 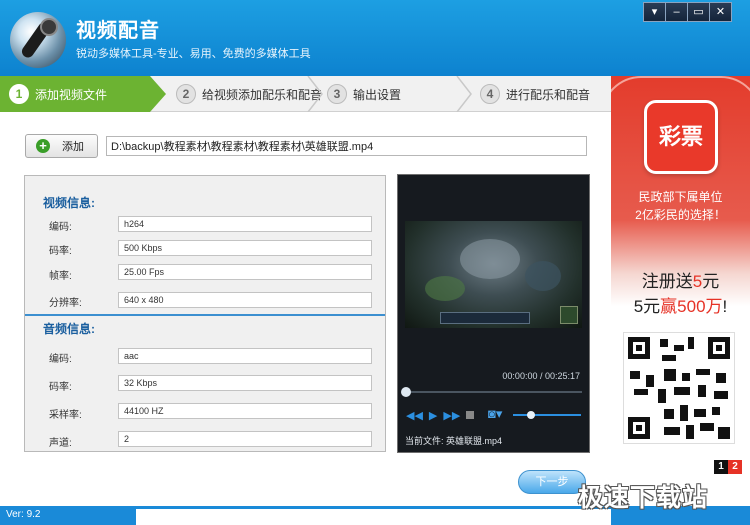 What do you see at coordinates (245, 272) in the screenshot?
I see `video-framerate-field: 25.00 Fps` at bounding box center [245, 272].